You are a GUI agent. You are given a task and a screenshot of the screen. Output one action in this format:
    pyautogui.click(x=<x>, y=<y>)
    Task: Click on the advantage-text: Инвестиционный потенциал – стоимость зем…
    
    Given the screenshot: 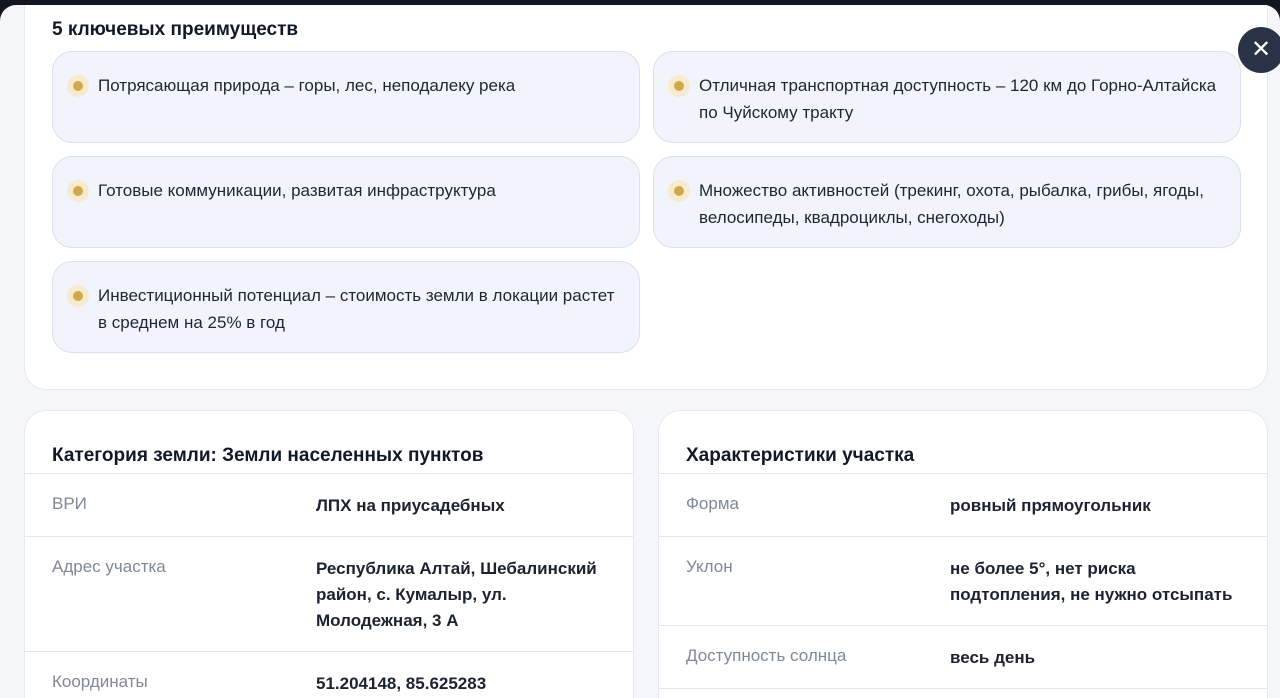 What is the action you would take?
    pyautogui.click(x=356, y=309)
    